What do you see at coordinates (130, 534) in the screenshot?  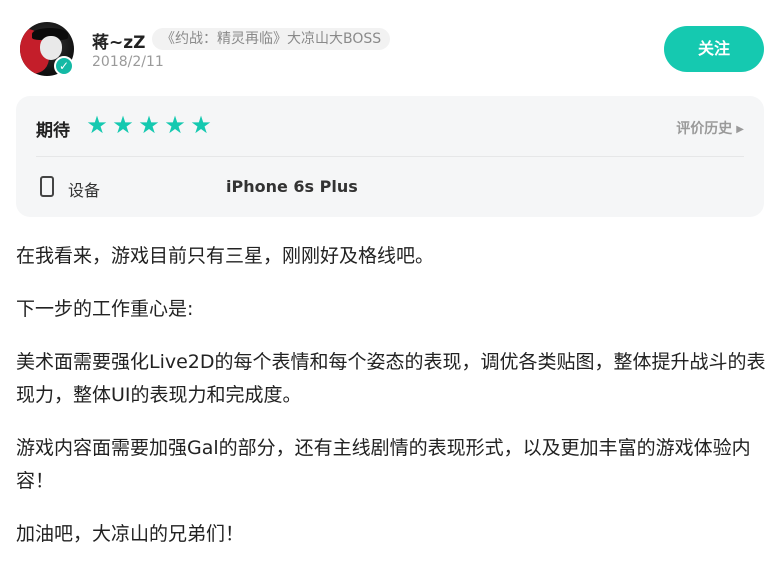 I see `review-paragraph: 加油吧，大凉山的兄弟们！` at bounding box center [130, 534].